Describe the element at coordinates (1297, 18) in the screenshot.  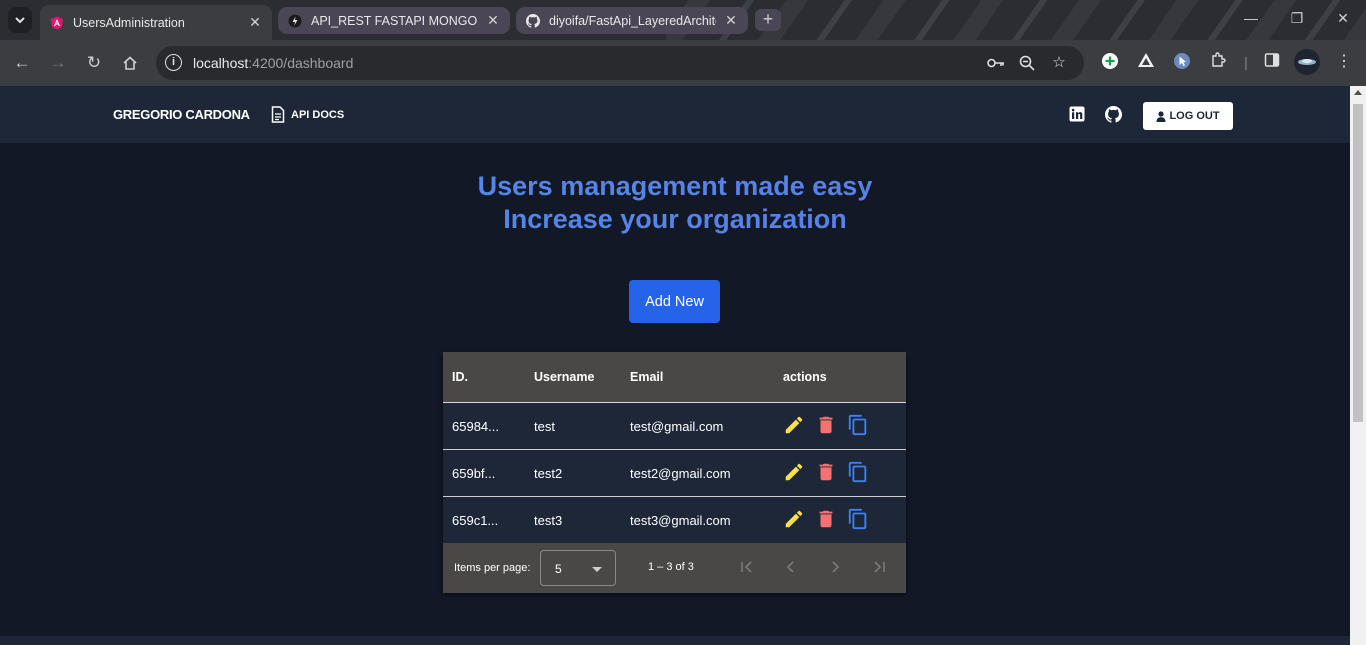
I see `restore-icon: ❐` at that location.